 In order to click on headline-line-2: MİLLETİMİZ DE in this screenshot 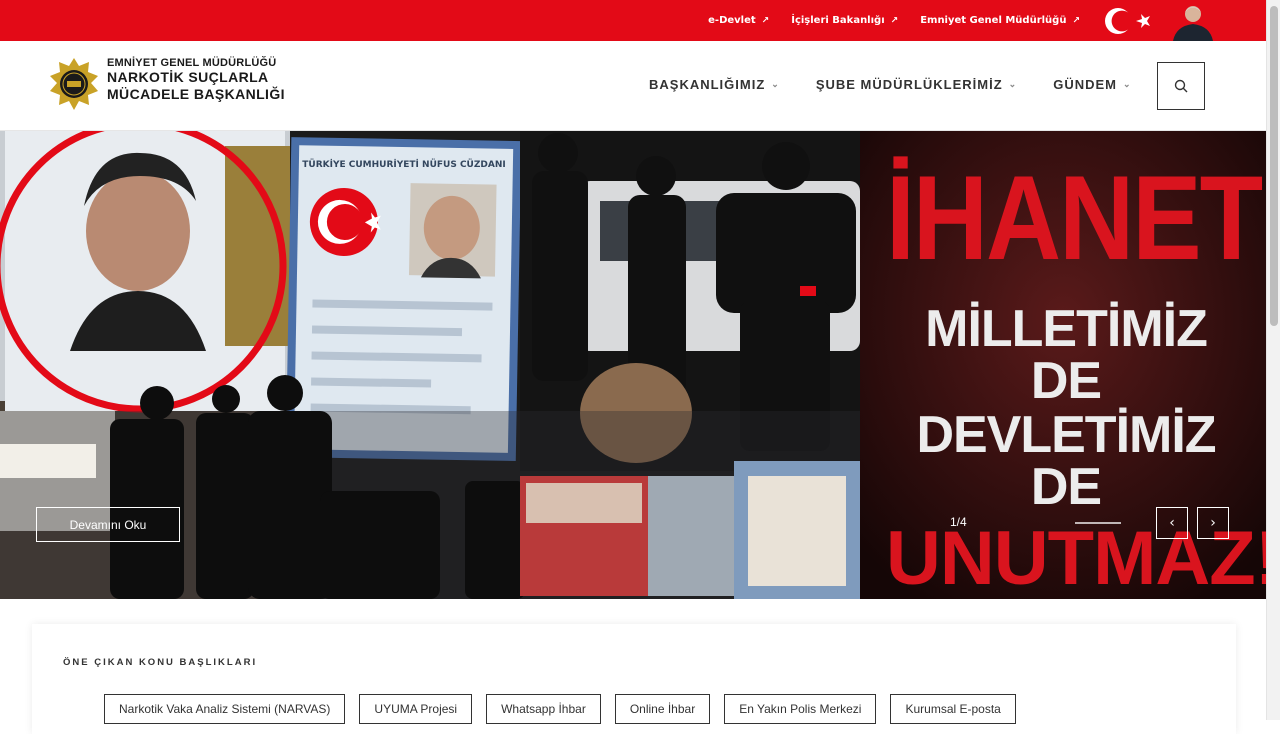, I will do `click(1066, 355)`.